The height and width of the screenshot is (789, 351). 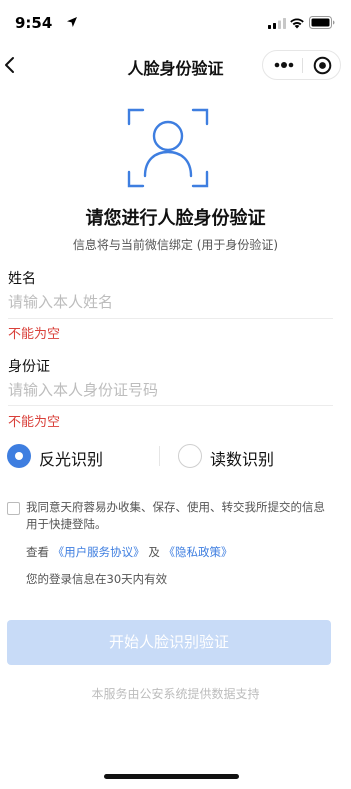 I want to click on radio-reading: 读数识别, so click(x=248, y=456).